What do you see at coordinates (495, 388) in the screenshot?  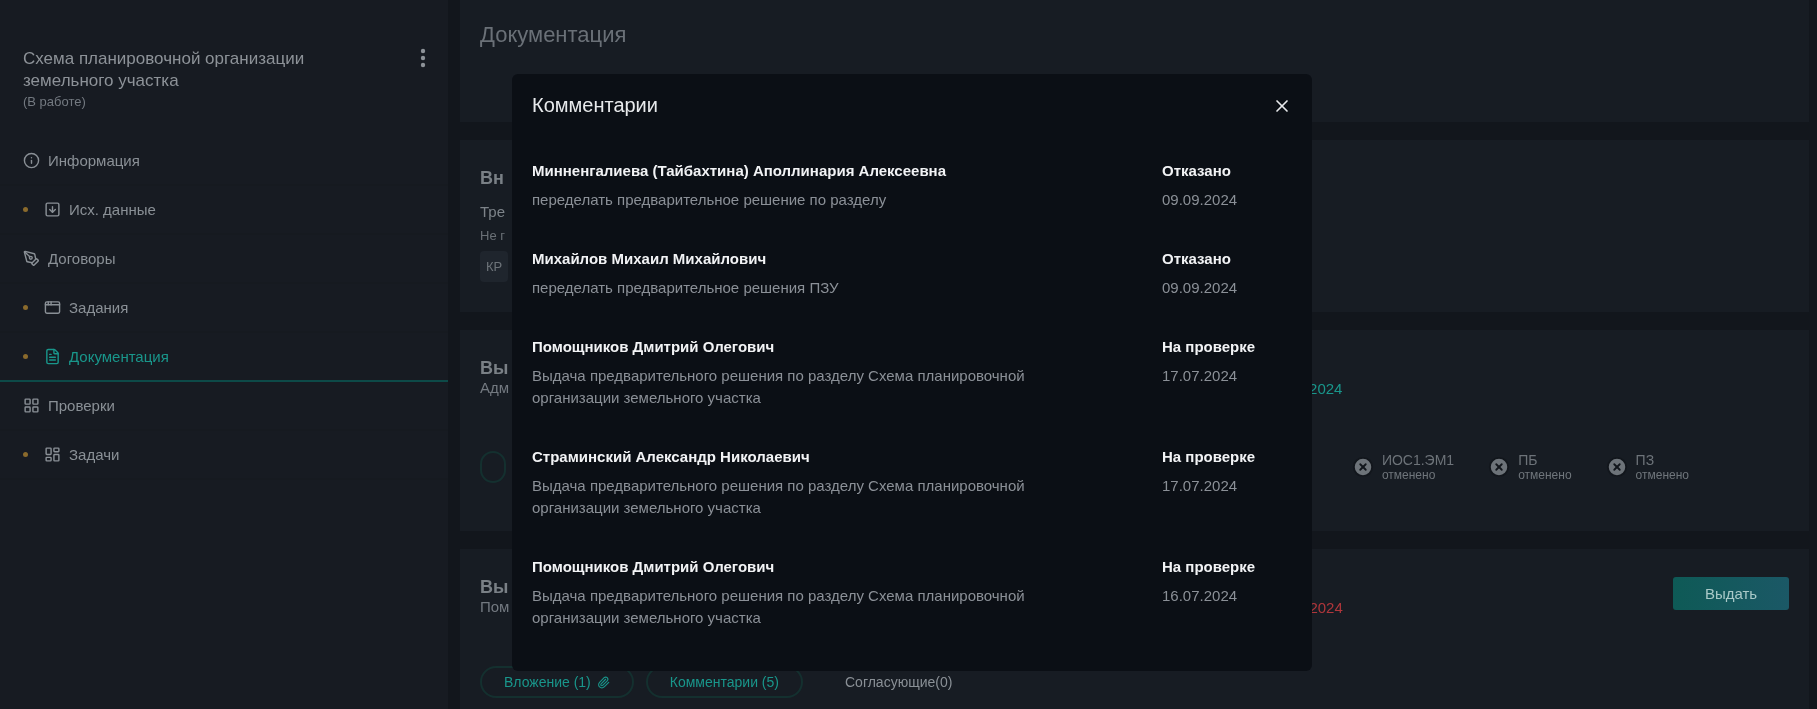 I see `card-subtitle: Адм` at bounding box center [495, 388].